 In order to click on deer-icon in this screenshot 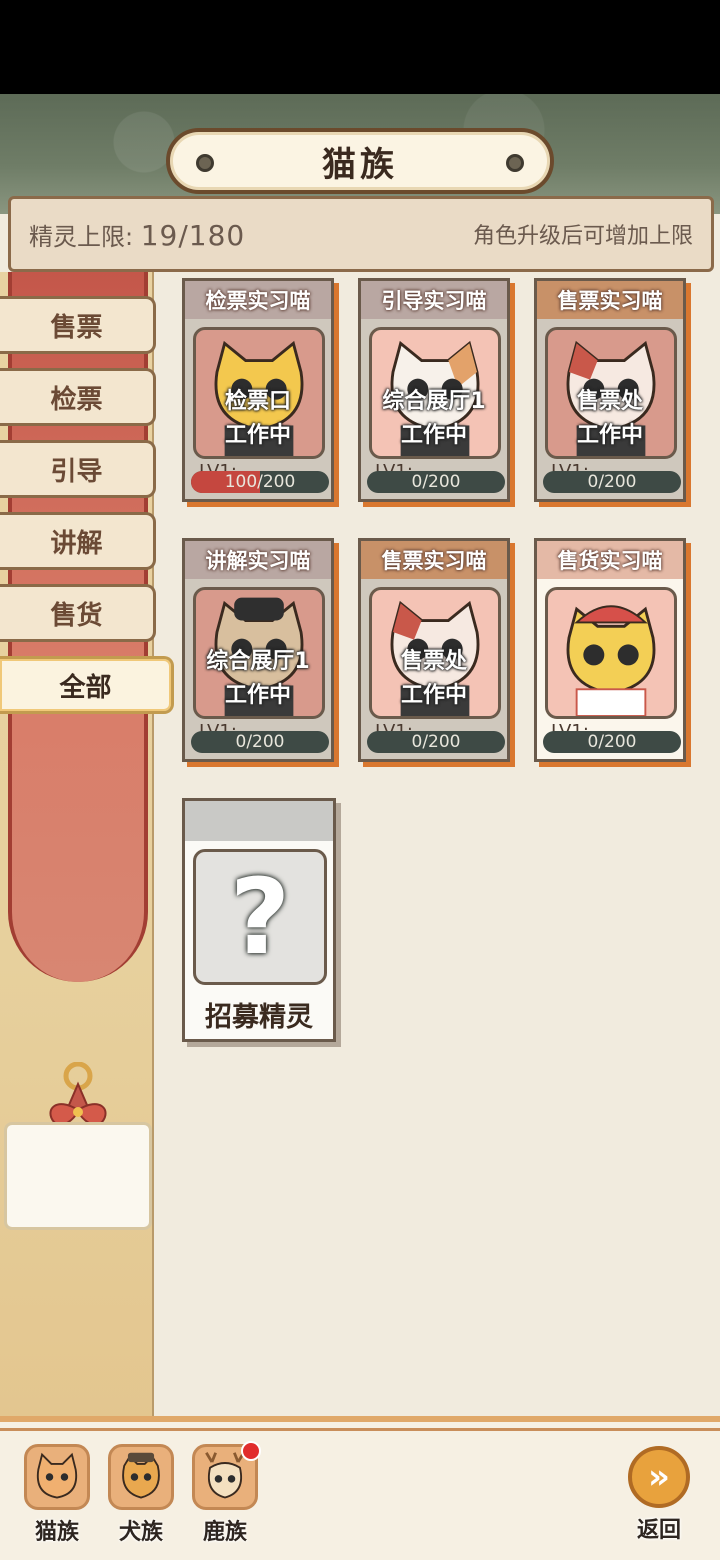, I will do `click(226, 1475)`.